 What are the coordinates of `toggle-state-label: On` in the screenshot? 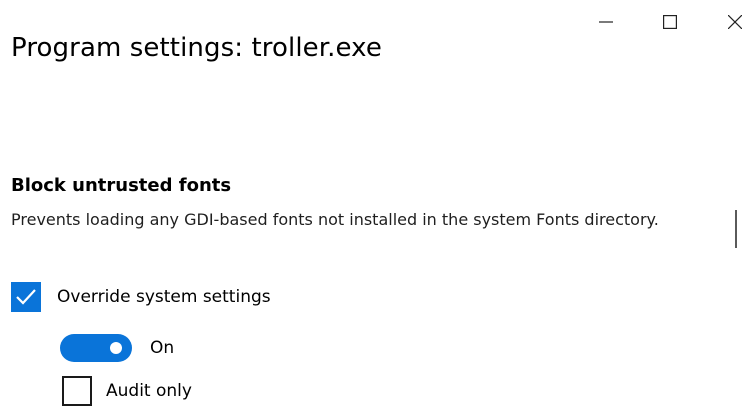 It's located at (162, 348).